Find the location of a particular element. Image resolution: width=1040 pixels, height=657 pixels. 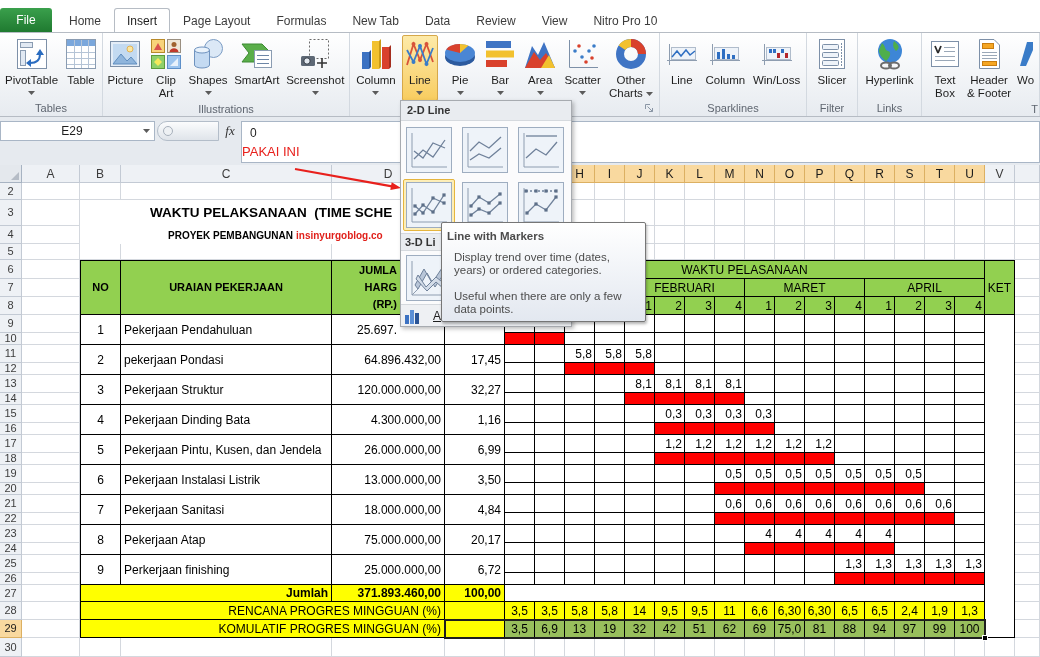

sheet-title: WAKTU PELAKSANAAN (TIME SCHE is located at coordinates (271, 212).